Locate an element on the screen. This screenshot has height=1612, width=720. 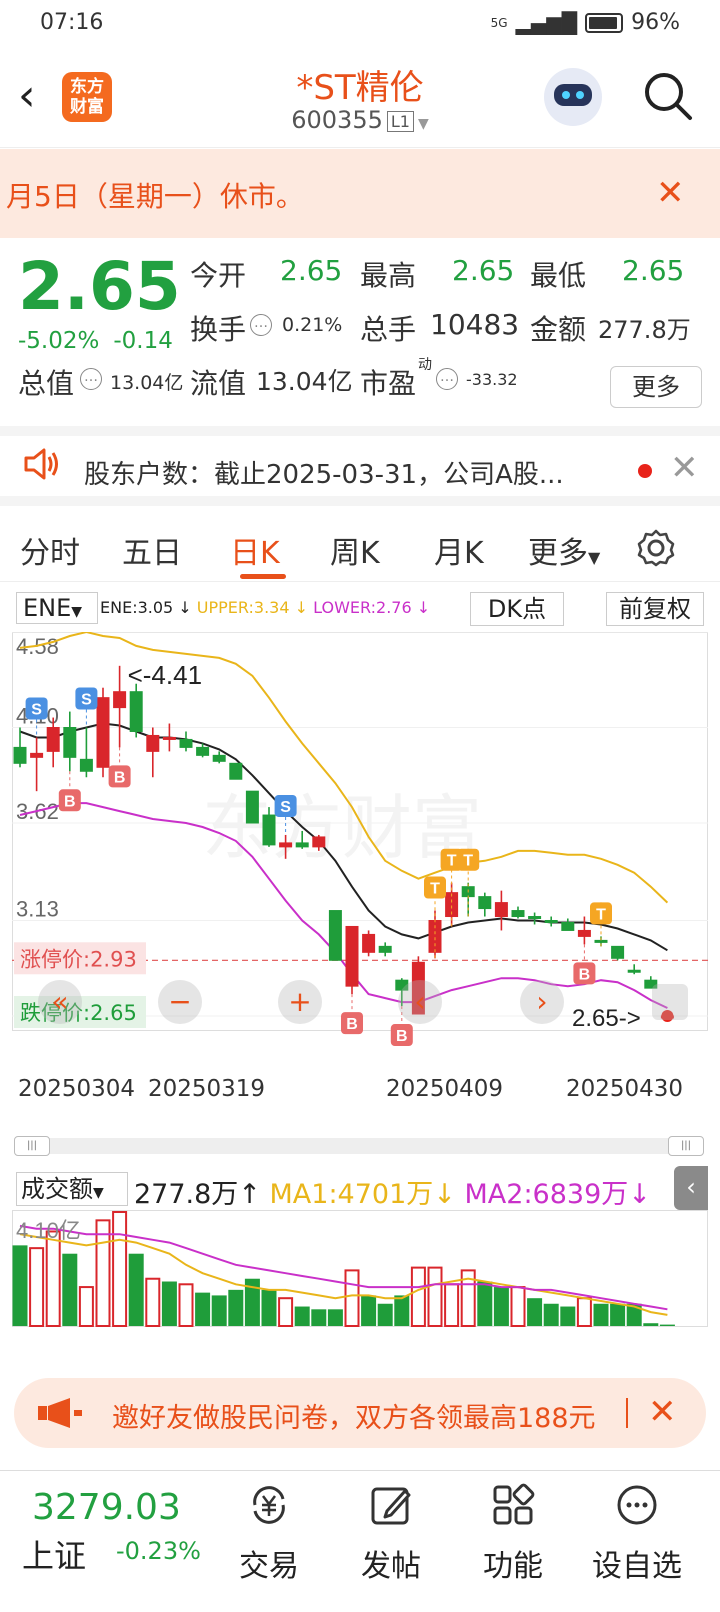
current-price: 2.65 is located at coordinates (99, 286).